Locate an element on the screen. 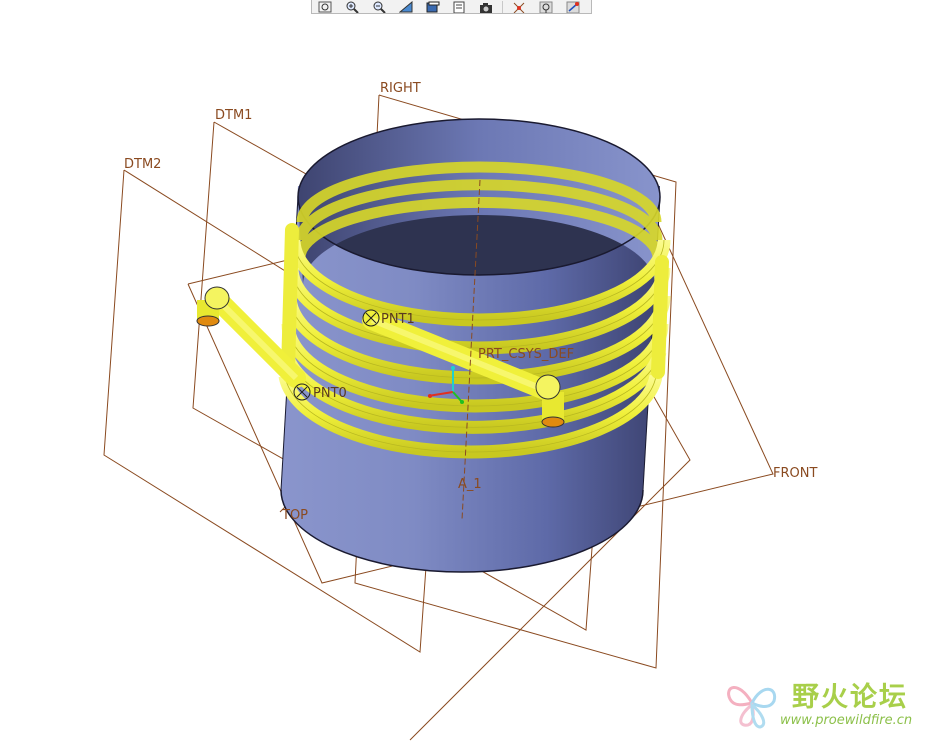 Image resolution: width=934 pixels, height=741 pixels. zoom-in-button is located at coordinates (352, 6).